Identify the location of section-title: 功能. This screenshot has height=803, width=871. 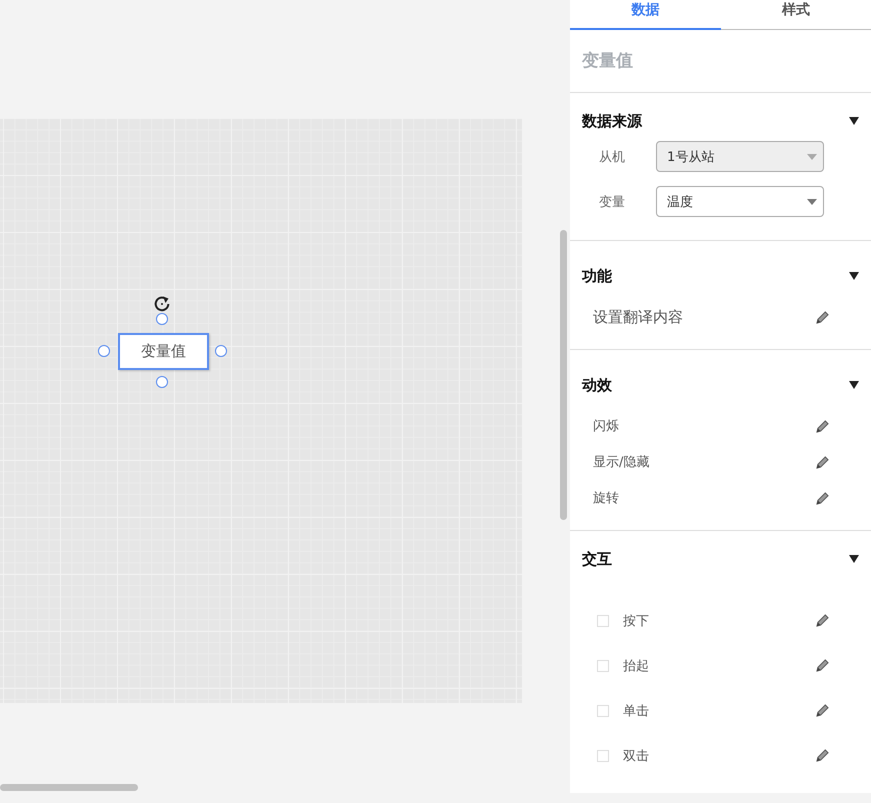
(597, 276).